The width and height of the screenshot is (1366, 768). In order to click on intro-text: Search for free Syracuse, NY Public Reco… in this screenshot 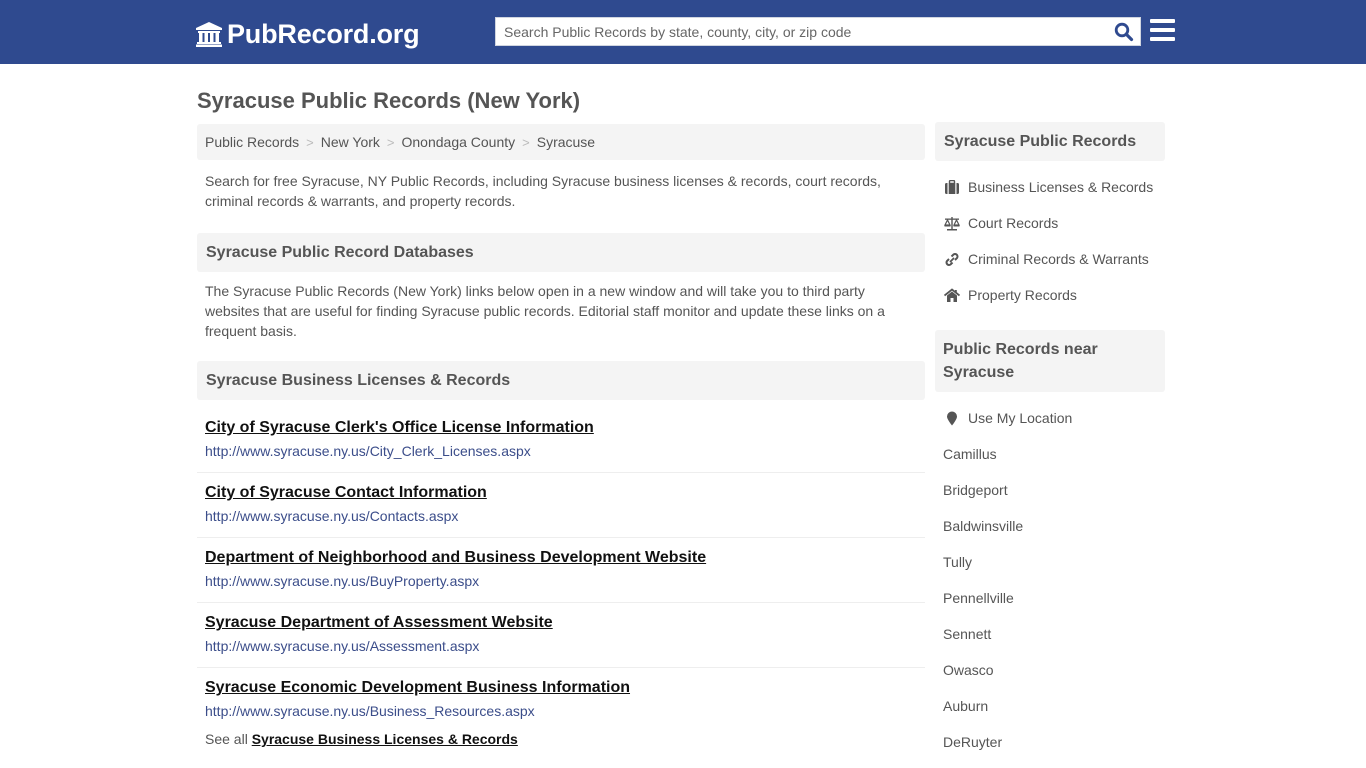, I will do `click(543, 191)`.